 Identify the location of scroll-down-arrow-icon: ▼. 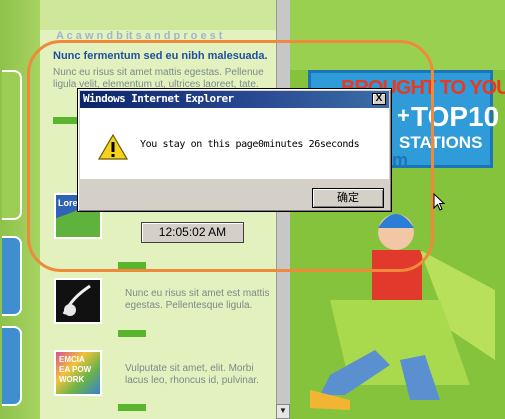
(283, 411).